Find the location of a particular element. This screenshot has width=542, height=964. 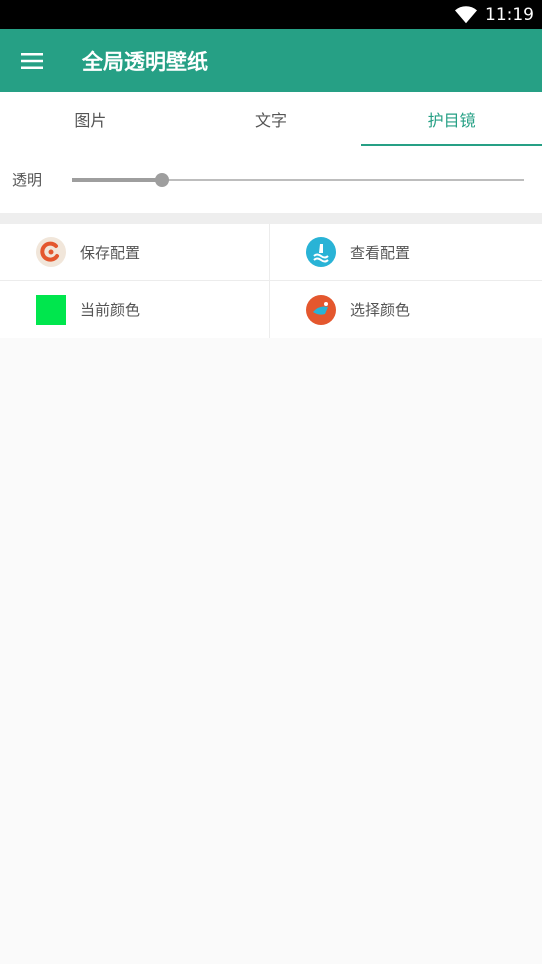

choose-color-label: 选择颜色 is located at coordinates (380, 310).